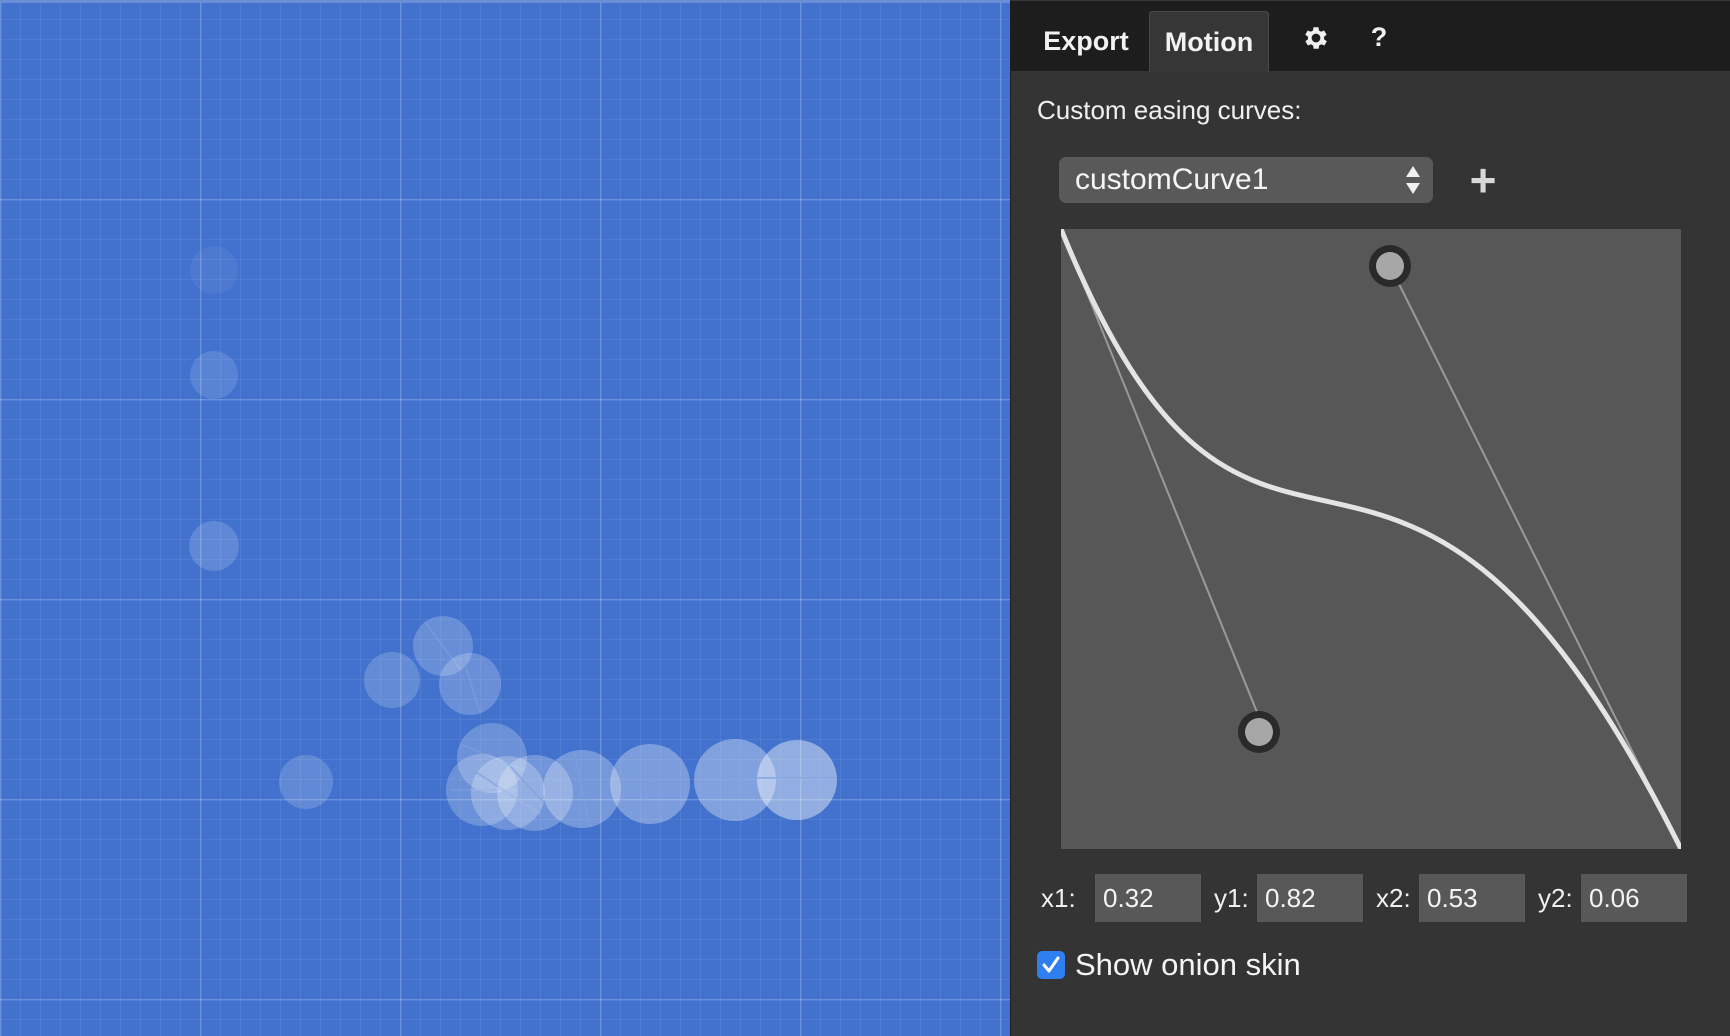  What do you see at coordinates (1209, 41) in the screenshot?
I see `tab-motion: Motion` at bounding box center [1209, 41].